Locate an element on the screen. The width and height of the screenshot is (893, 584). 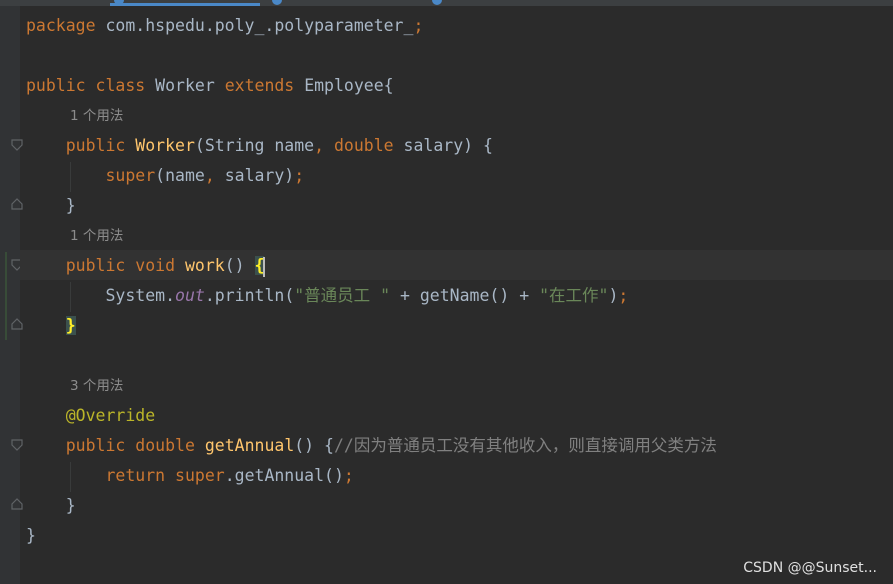
static-field: out is located at coordinates (190, 295).